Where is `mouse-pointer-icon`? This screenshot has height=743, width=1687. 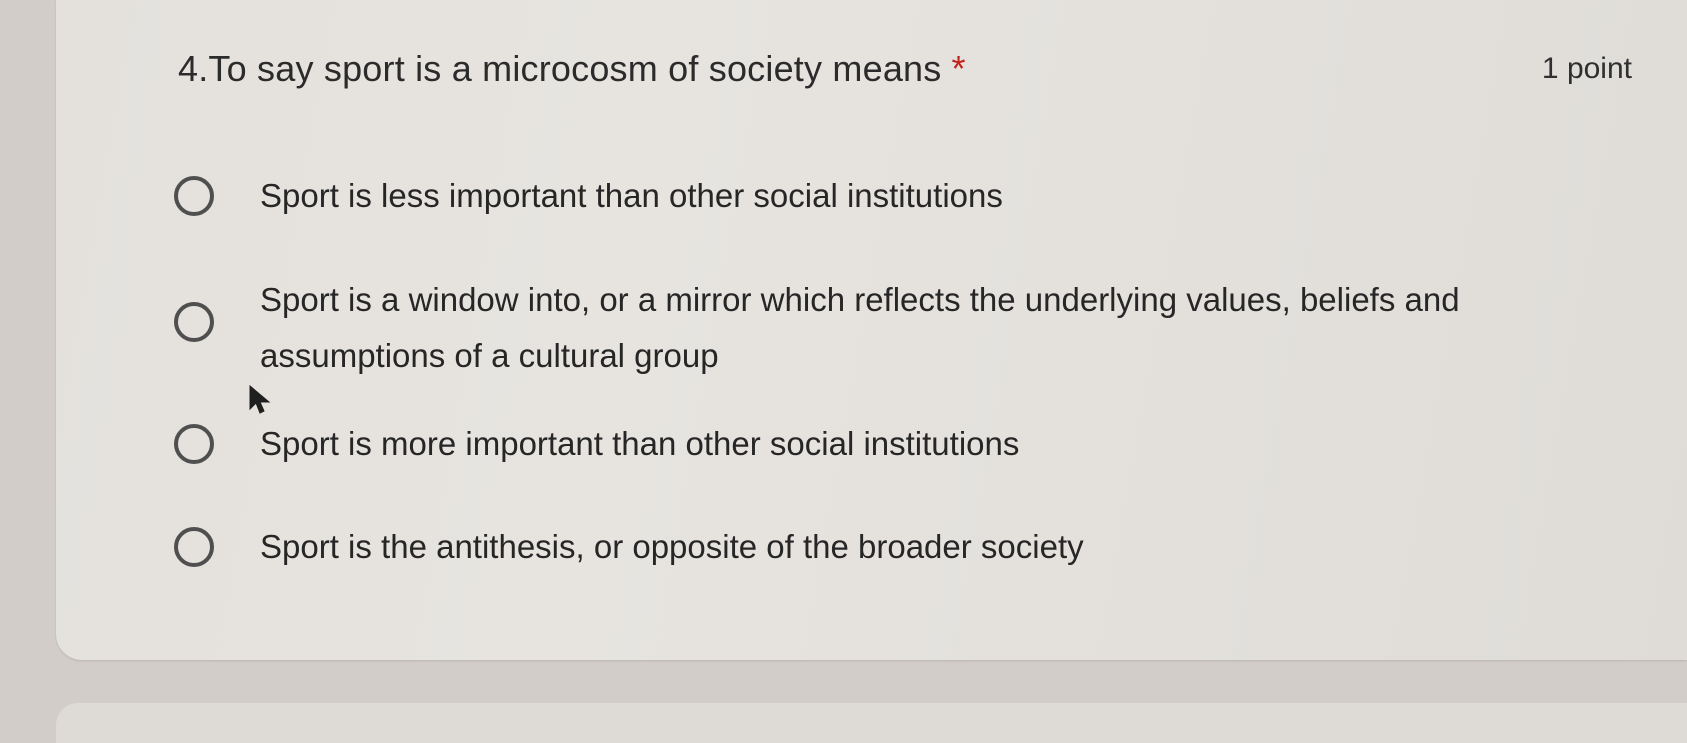 mouse-pointer-icon is located at coordinates (260, 399).